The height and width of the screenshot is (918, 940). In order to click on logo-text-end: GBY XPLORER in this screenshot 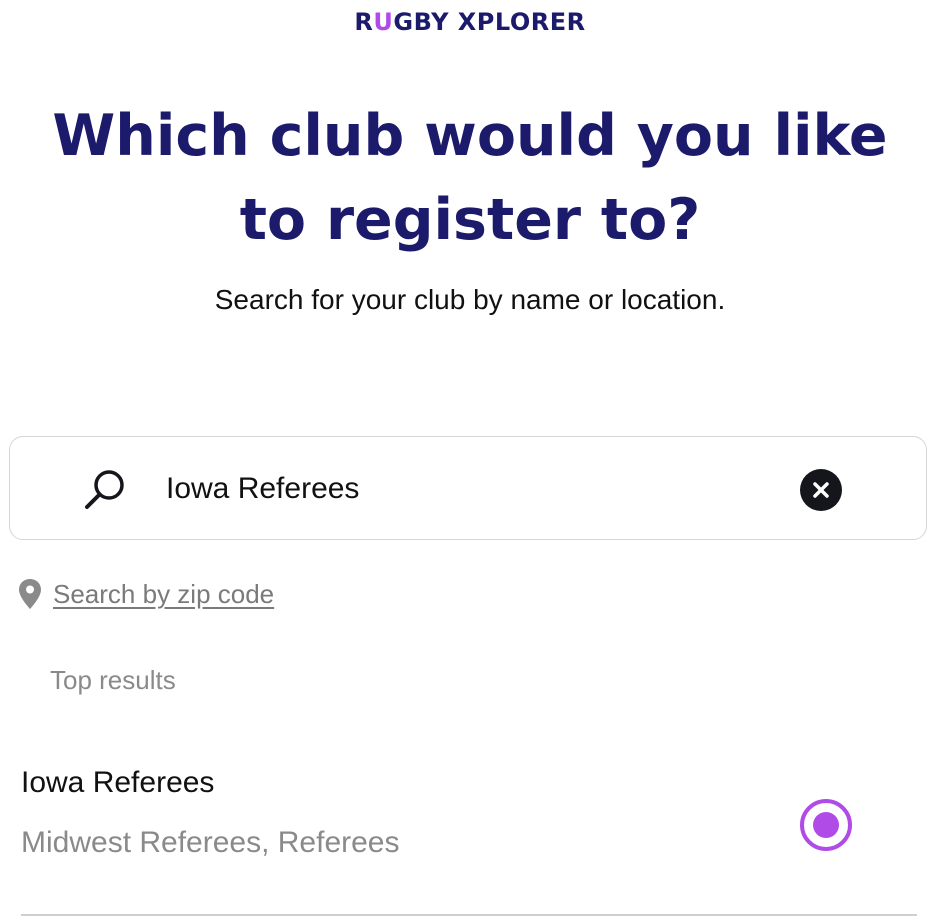, I will do `click(489, 22)`.